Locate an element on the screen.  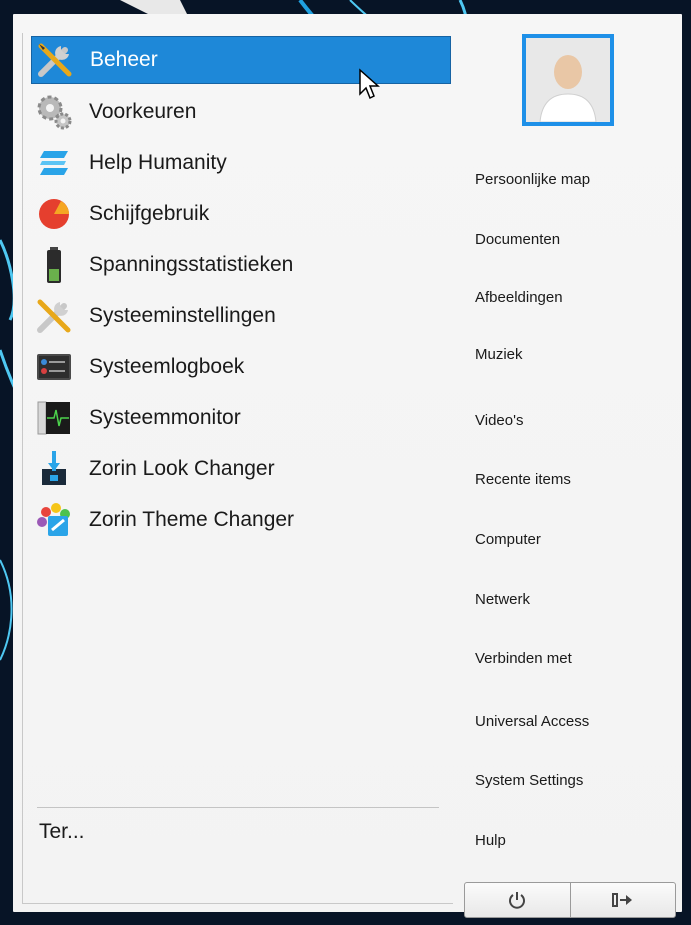
system-monitor-icon is located at coordinates (54, 418).